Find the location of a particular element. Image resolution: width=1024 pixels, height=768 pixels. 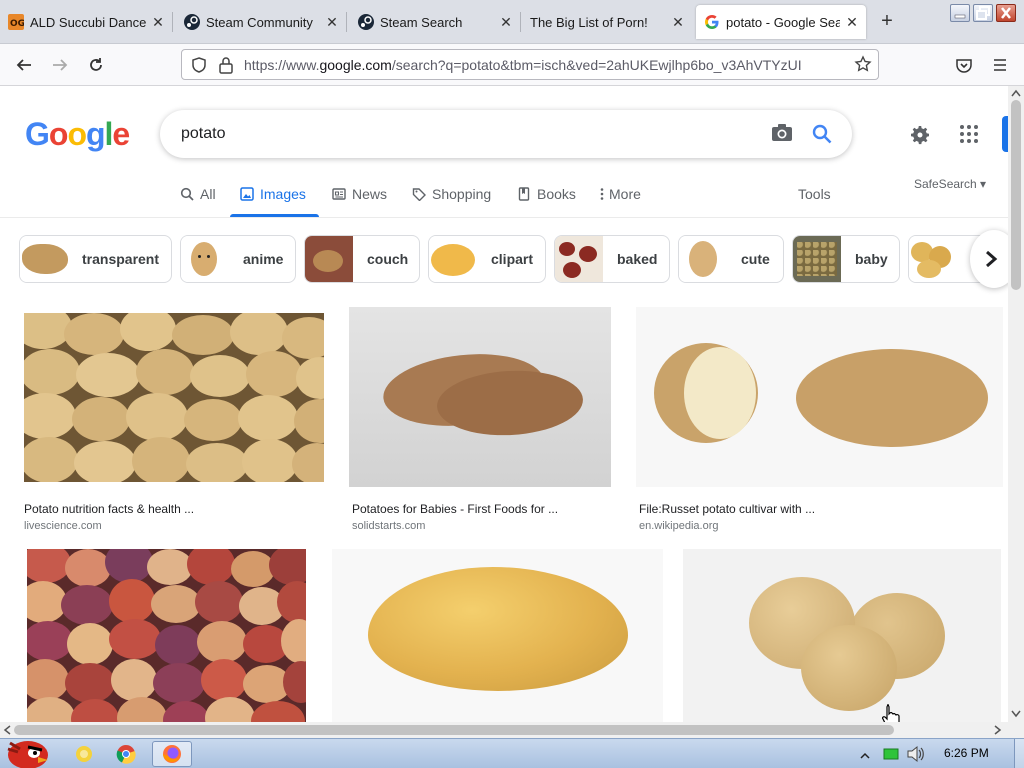

shield-icon is located at coordinates (199, 67).